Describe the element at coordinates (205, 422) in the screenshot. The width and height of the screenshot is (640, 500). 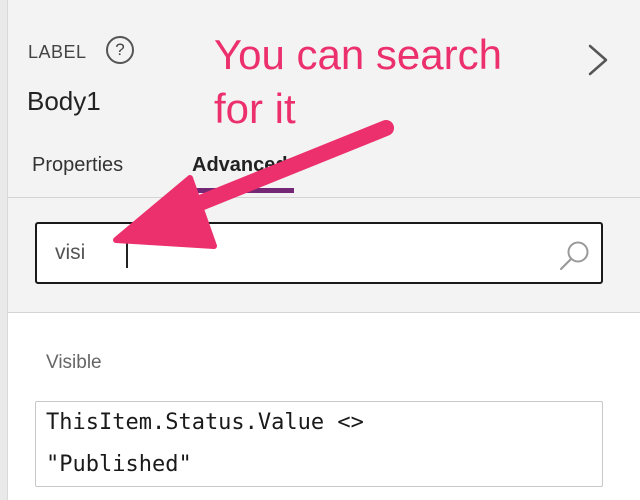
I see `formula-line: ThisItem.Status.Value <>` at that location.